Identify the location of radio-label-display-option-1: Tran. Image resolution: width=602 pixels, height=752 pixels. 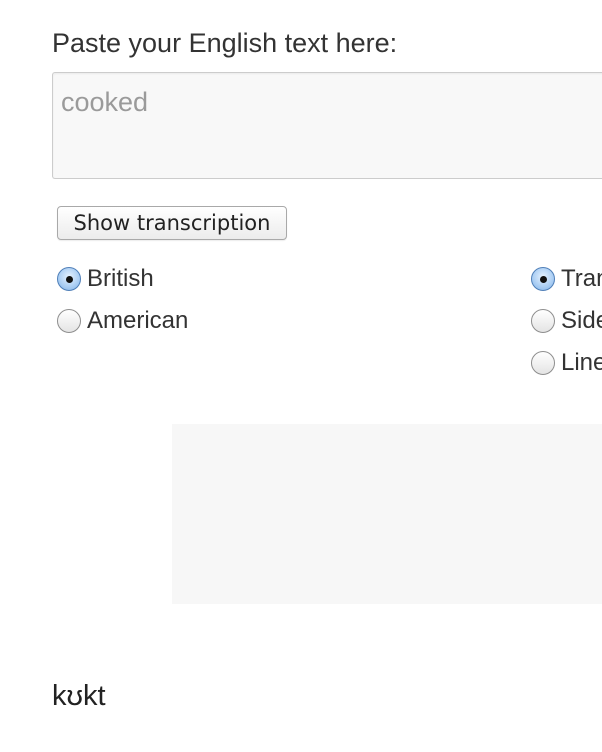
(581, 278).